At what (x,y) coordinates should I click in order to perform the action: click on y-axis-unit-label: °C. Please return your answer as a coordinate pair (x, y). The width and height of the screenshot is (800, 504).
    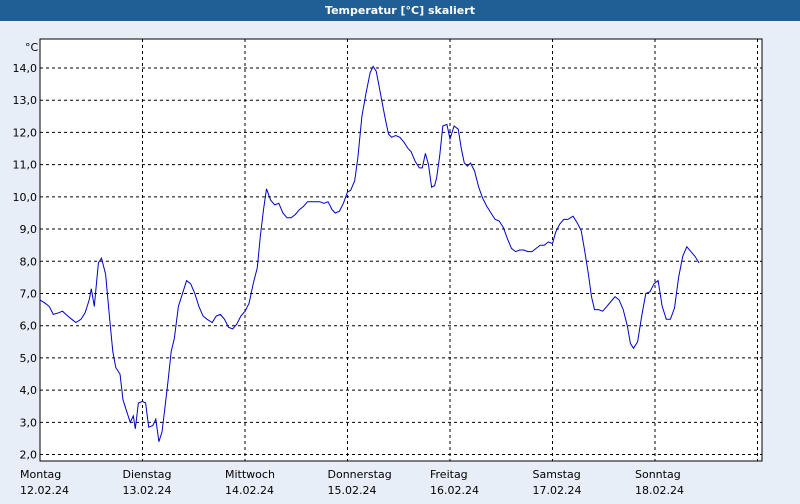
    Looking at the image, I should click on (32, 47).